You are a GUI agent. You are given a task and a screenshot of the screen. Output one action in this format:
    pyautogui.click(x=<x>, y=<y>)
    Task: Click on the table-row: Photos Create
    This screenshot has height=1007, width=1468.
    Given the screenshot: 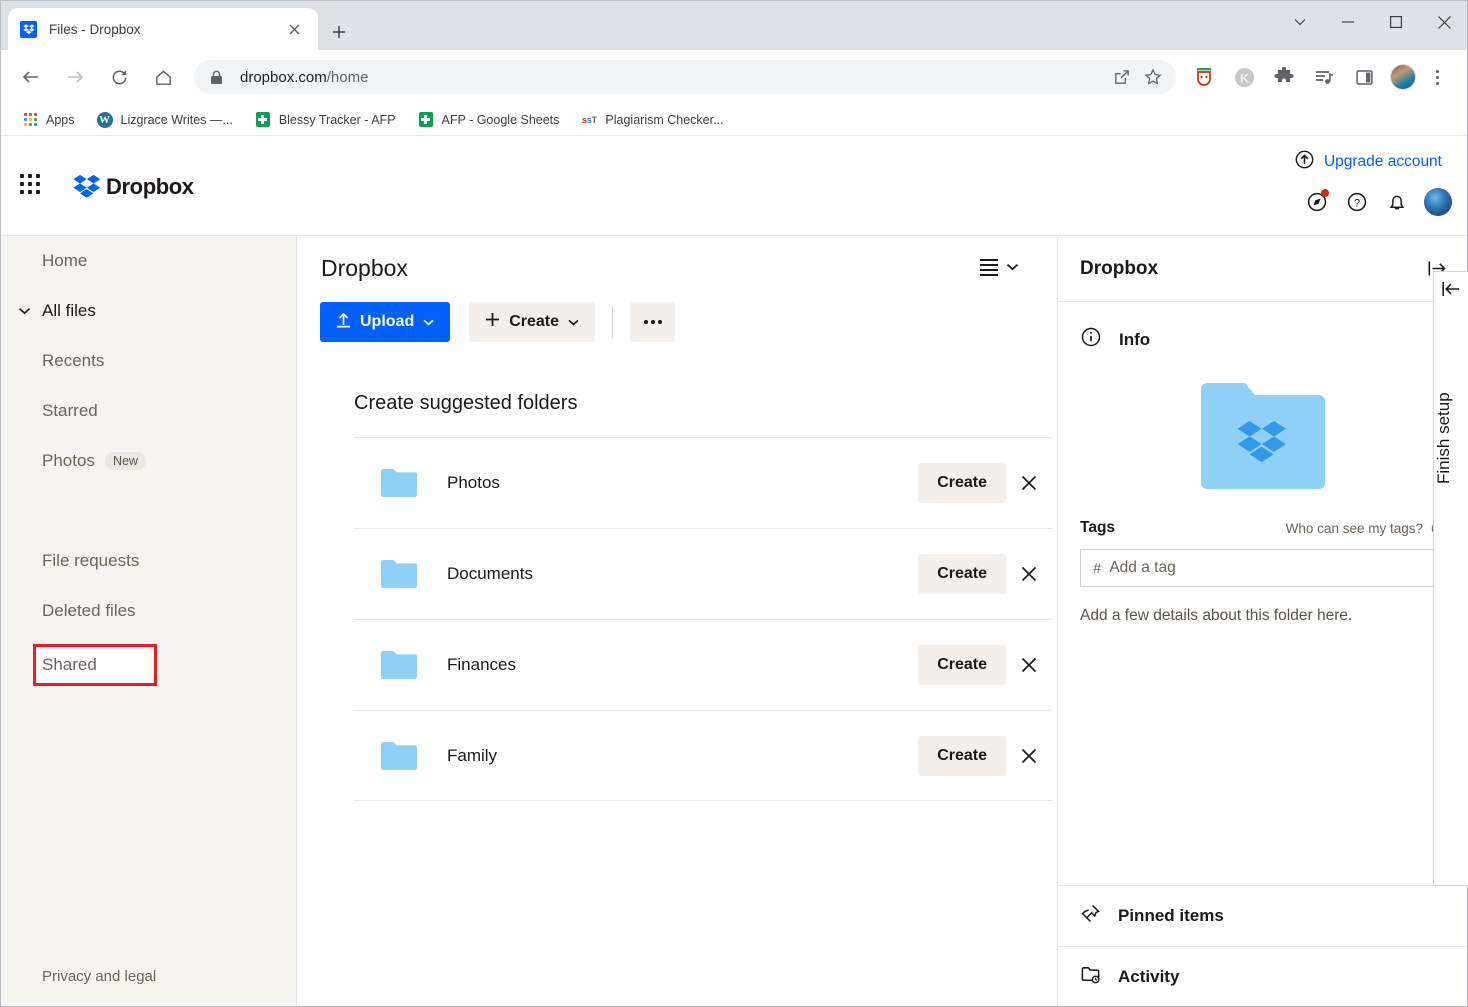 What is the action you would take?
    pyautogui.click(x=703, y=482)
    